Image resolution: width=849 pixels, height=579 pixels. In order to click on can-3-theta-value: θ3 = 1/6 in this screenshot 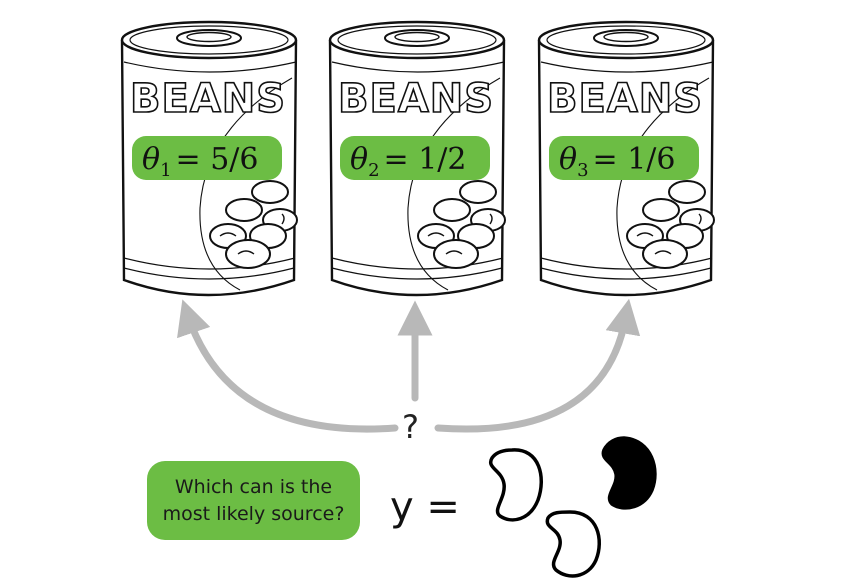, I will do `click(617, 161)`.